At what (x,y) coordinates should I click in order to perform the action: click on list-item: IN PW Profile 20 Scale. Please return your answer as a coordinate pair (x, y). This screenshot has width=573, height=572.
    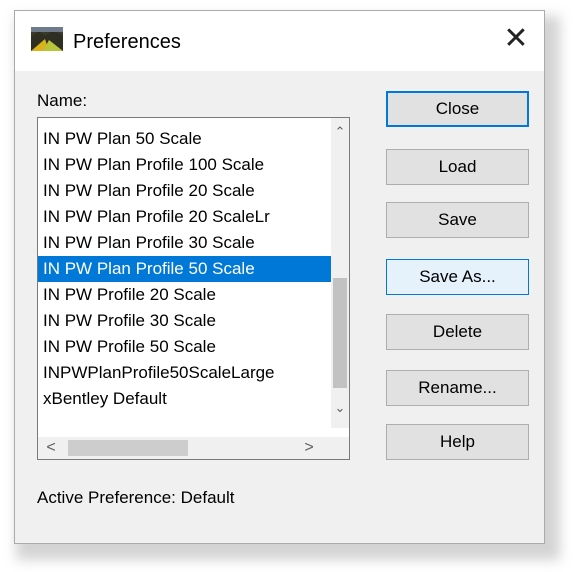
    Looking at the image, I should click on (185, 295).